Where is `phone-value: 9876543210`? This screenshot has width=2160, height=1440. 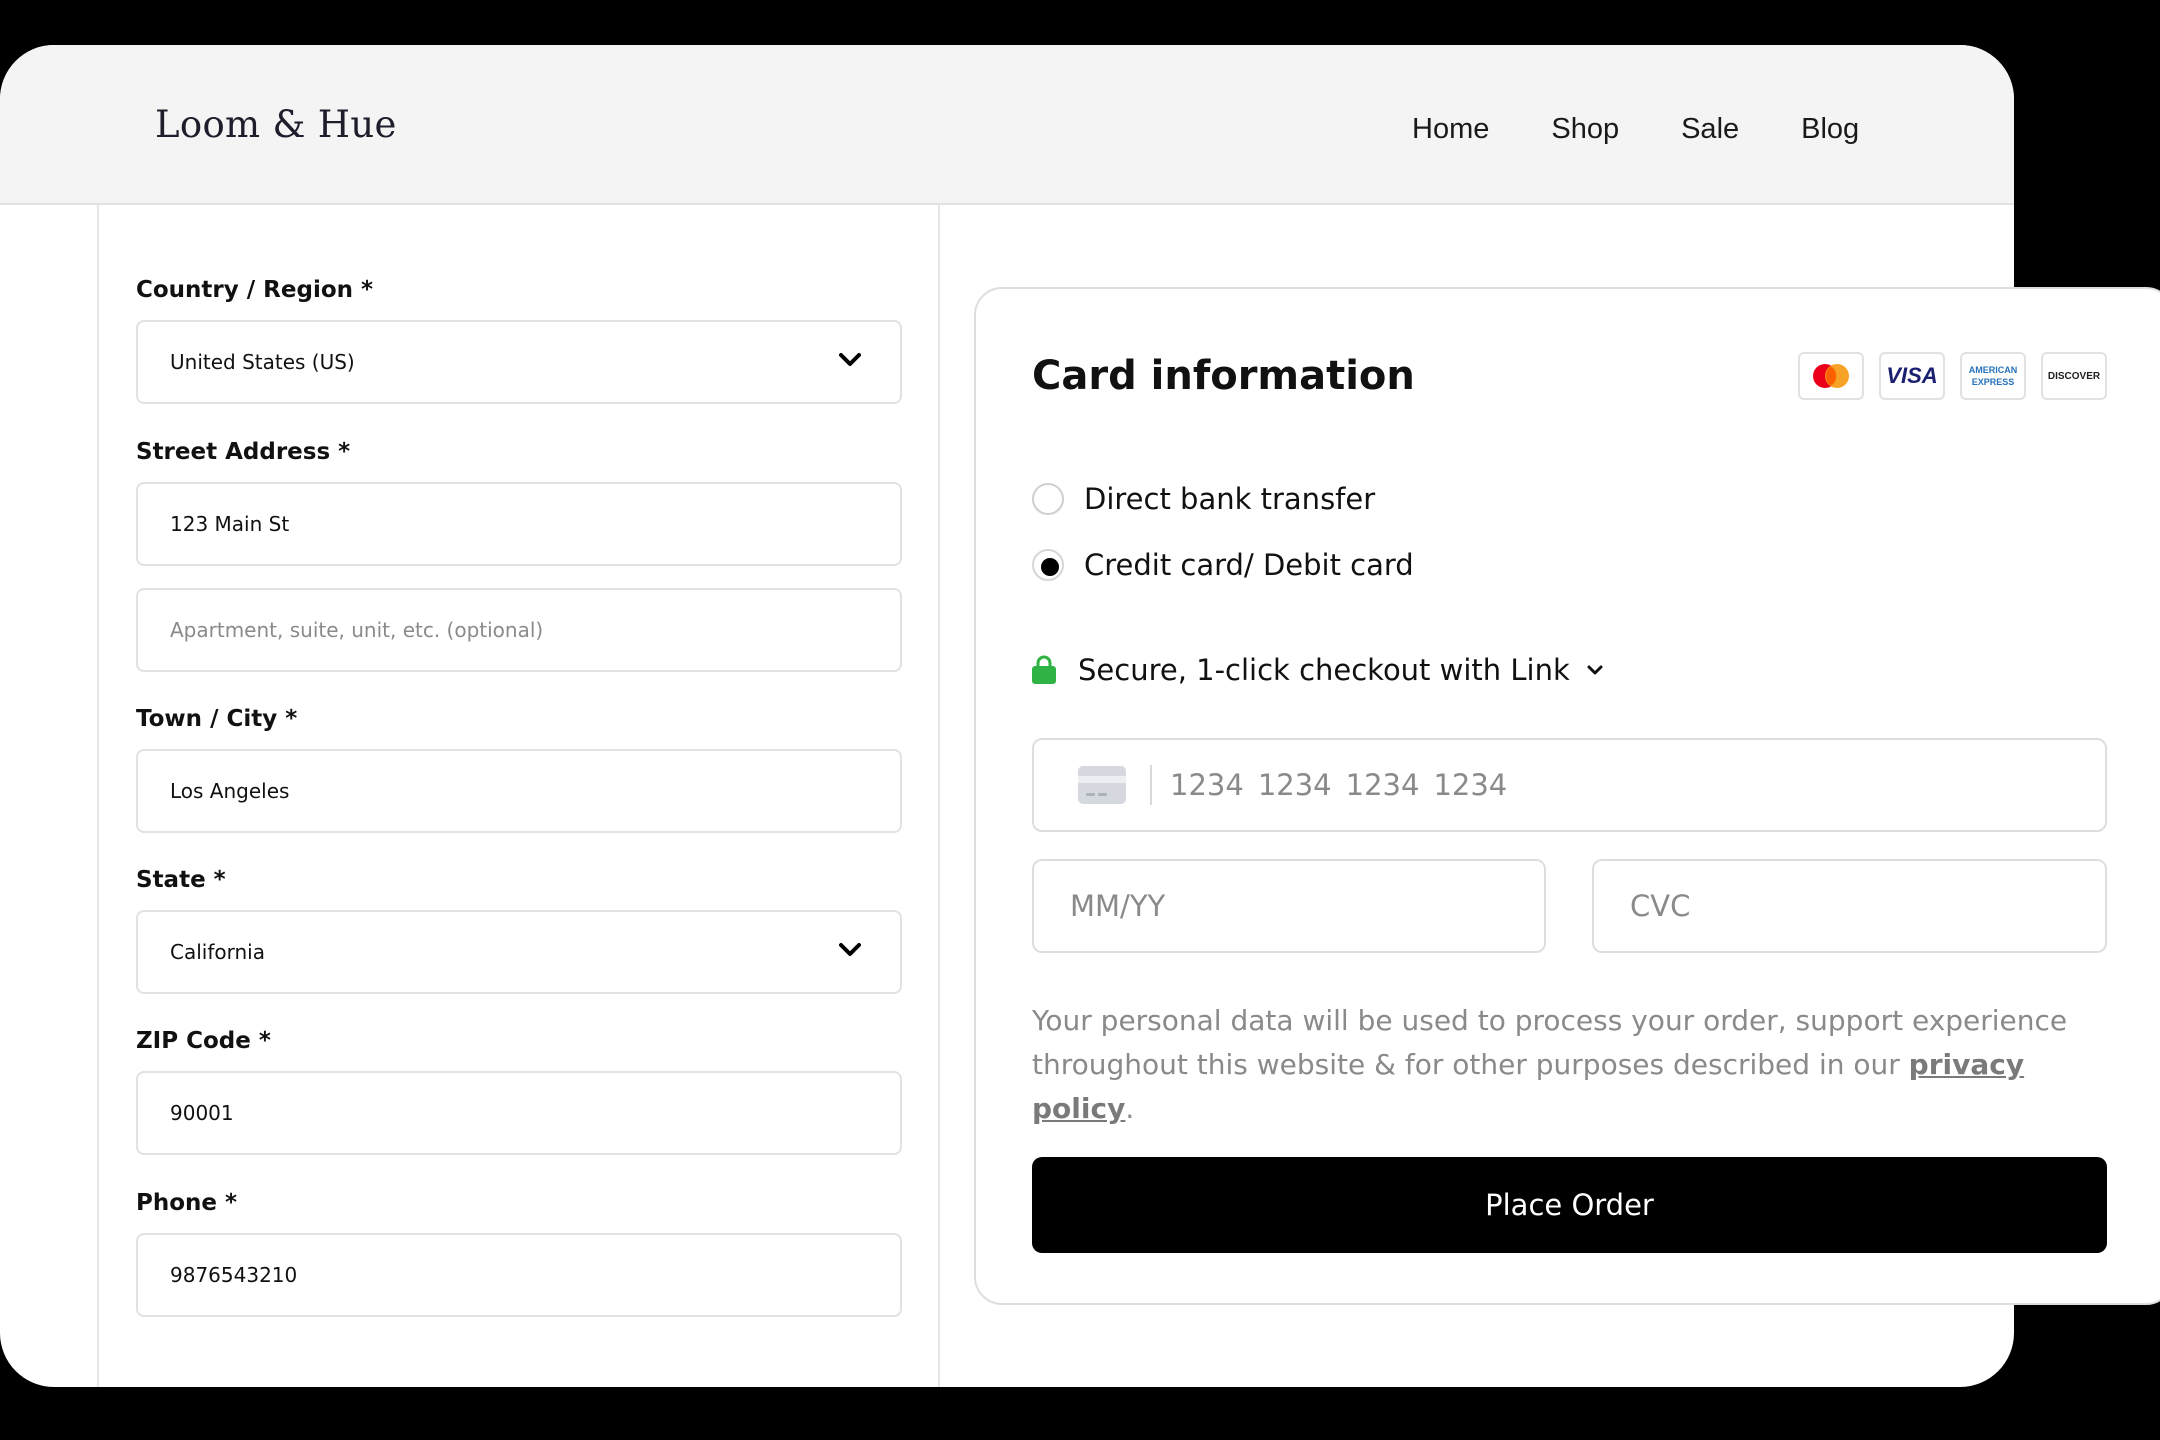 phone-value: 9876543210 is located at coordinates (234, 1275).